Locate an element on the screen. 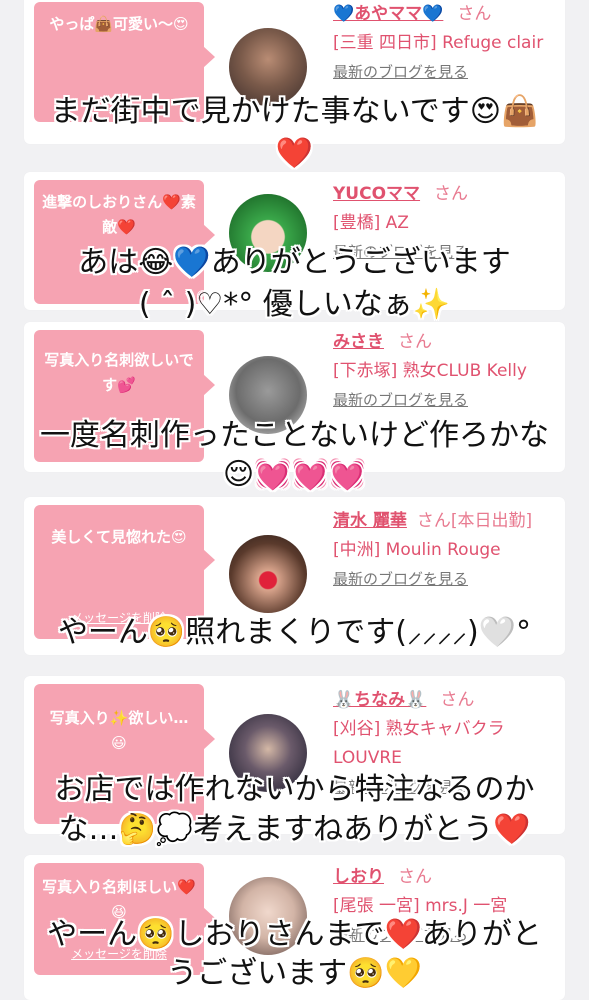 The height and width of the screenshot is (1000, 589). caption-overlay: ( ˆ )♡*° 優しいなぁ✨ is located at coordinates (294, 304).